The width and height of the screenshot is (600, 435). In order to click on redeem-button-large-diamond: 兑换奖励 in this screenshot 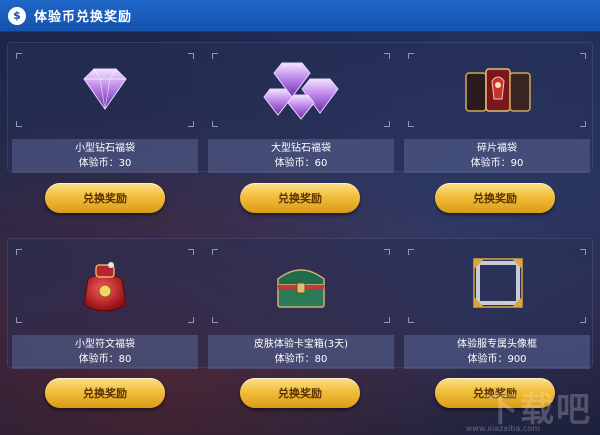, I will do `click(300, 198)`.